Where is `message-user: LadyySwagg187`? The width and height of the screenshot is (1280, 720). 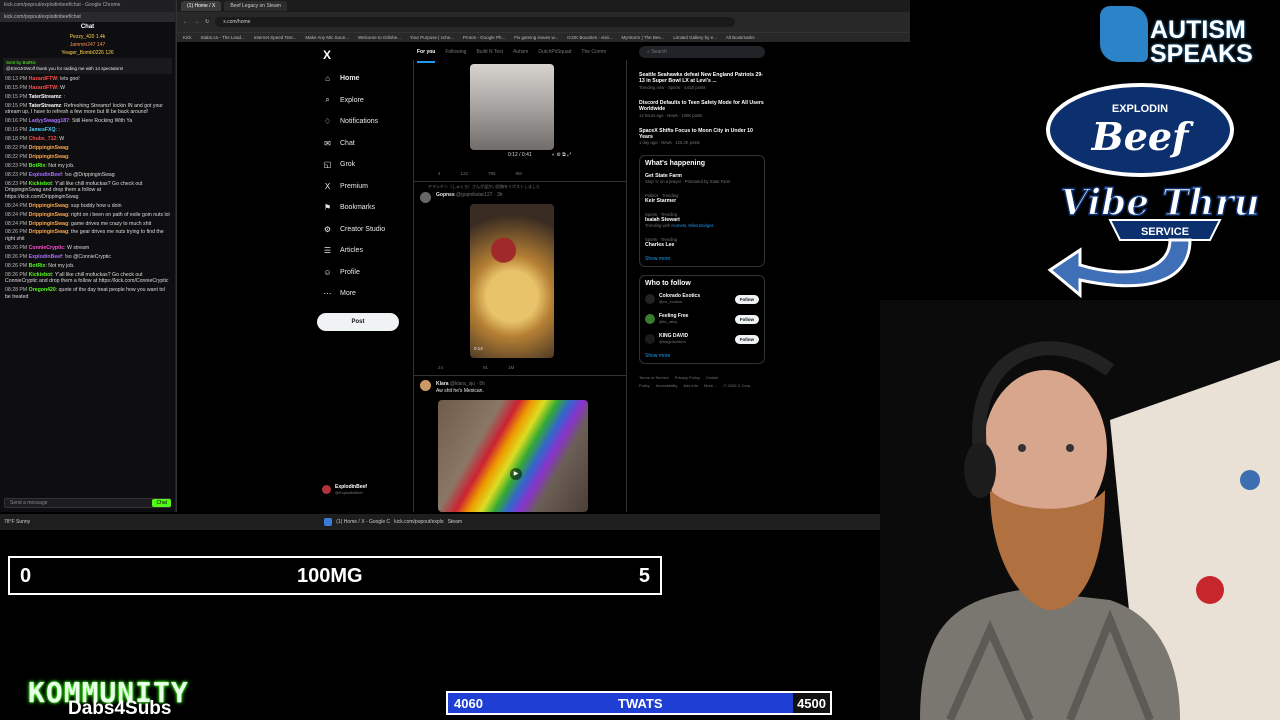 message-user: LadyySwagg187 is located at coordinates (49, 121).